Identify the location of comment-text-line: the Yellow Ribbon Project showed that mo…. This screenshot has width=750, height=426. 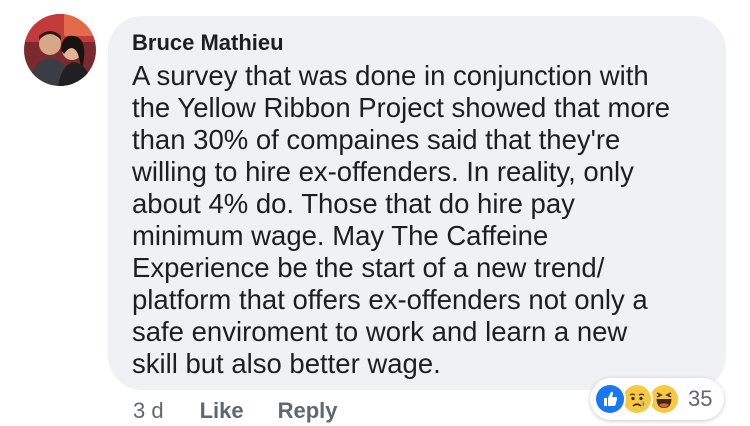
(401, 107).